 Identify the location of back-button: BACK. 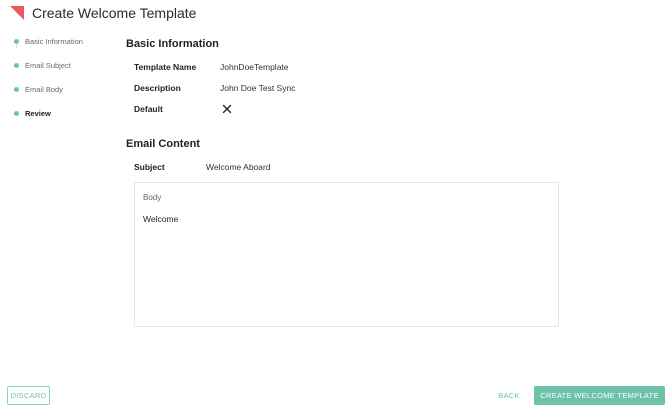
(509, 395).